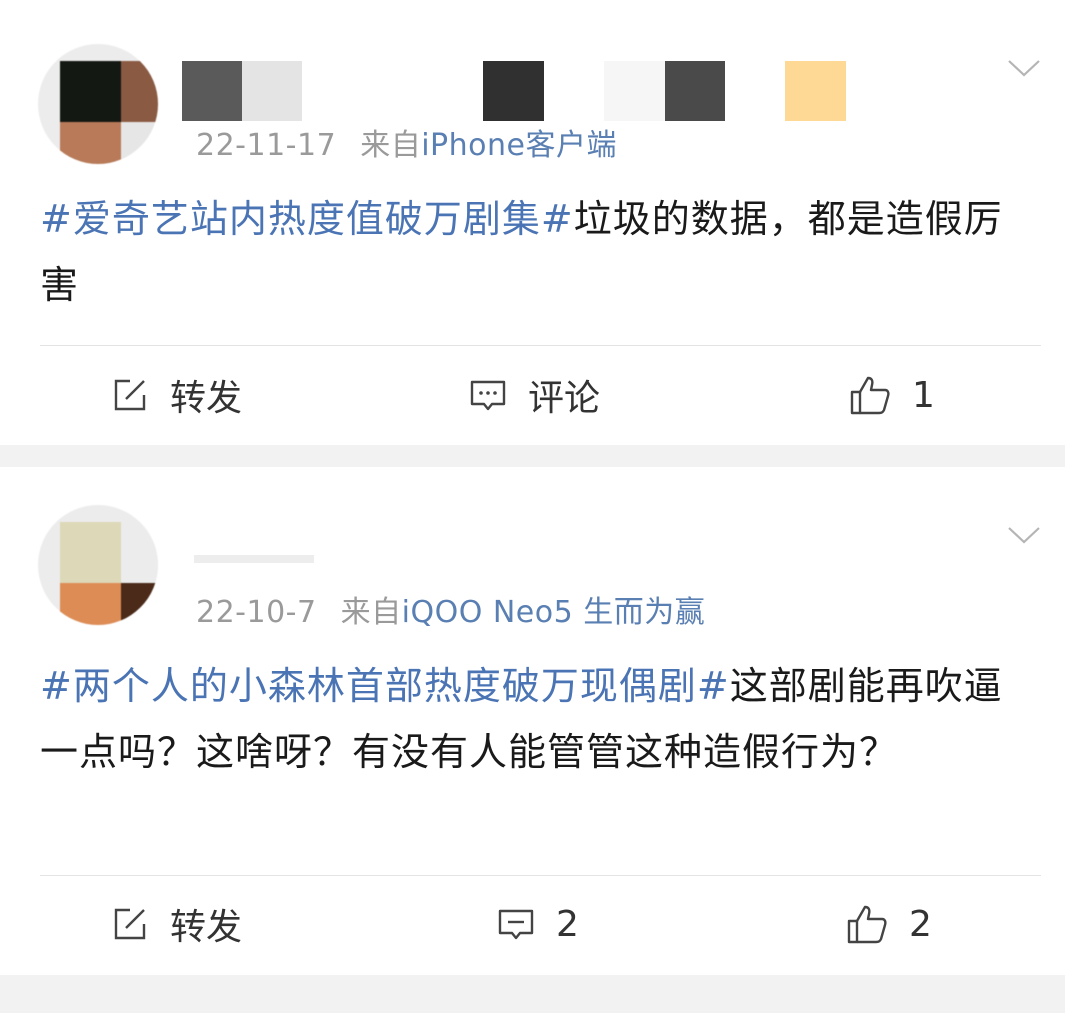 The height and width of the screenshot is (1013, 1065). I want to click on post-meta: 22-10-7 来自iQOO Neo5 生而为赢, so click(450, 609).